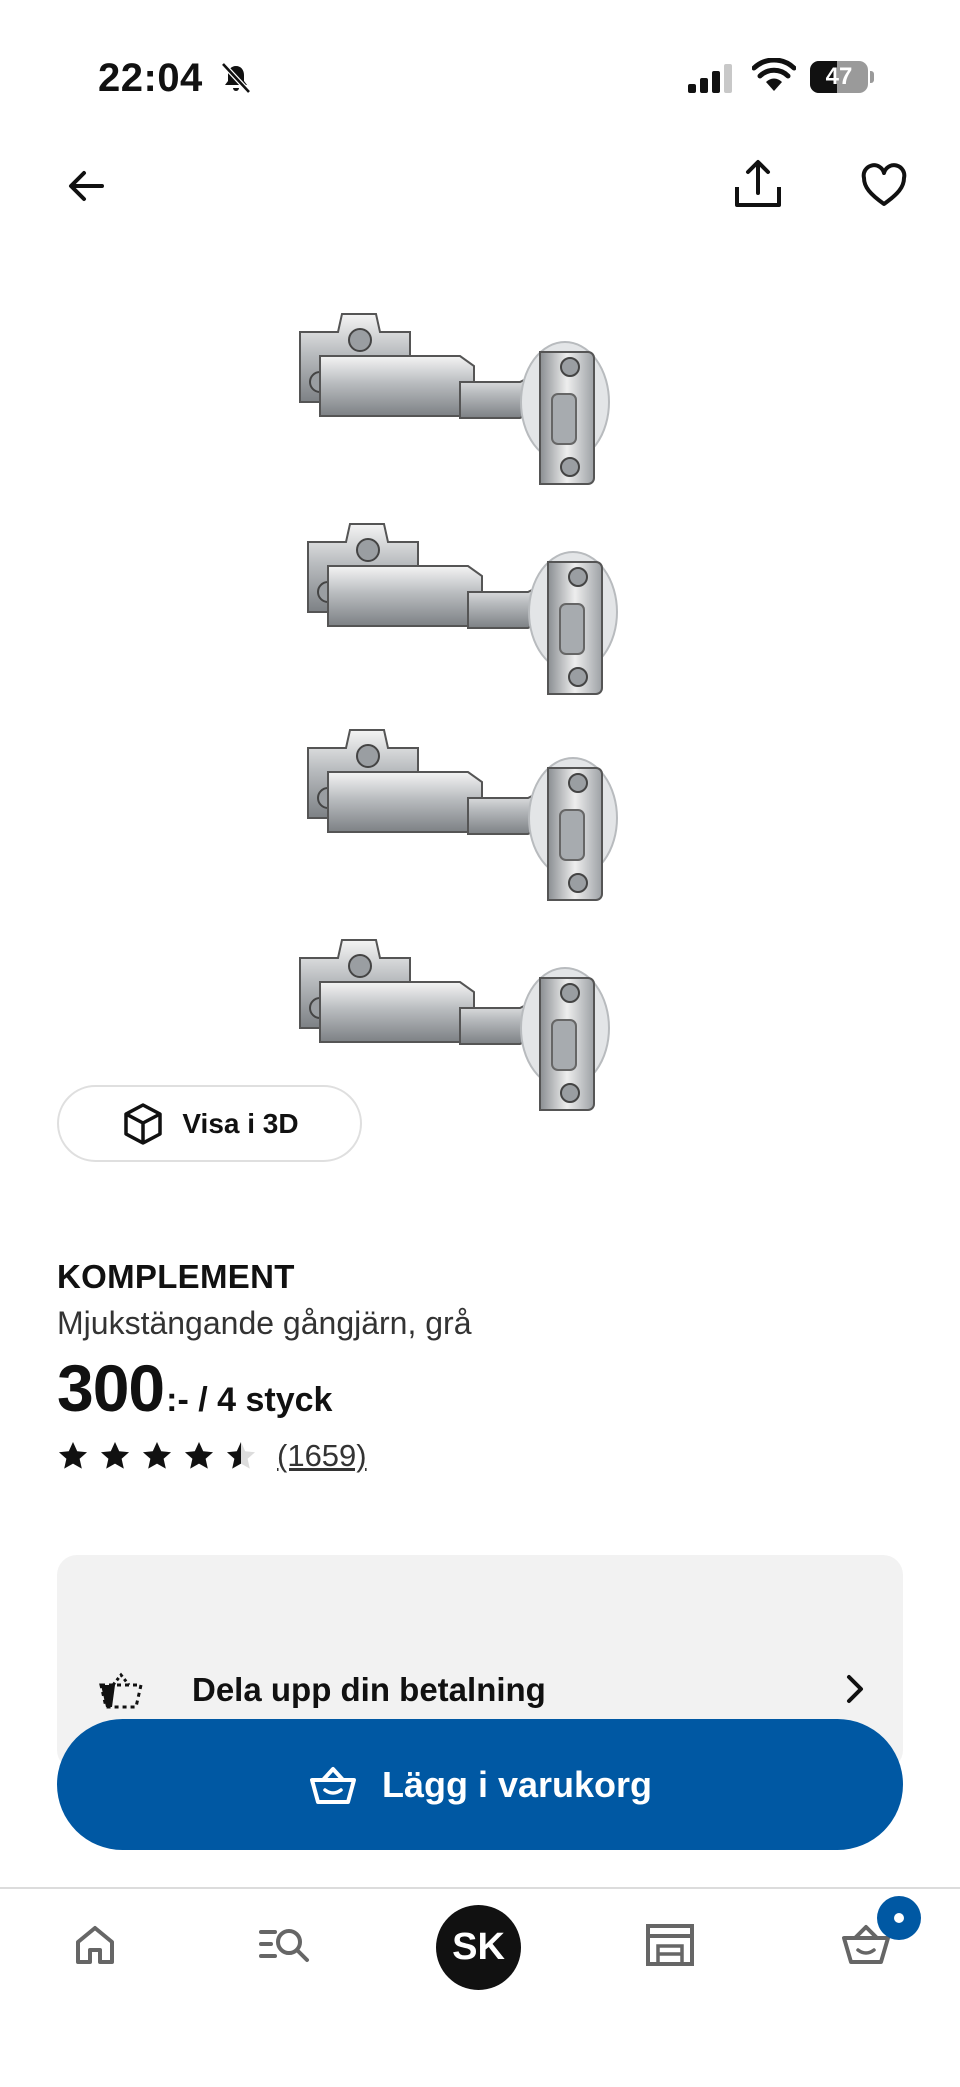 This screenshot has width=960, height=2087. Describe the element at coordinates (236, 78) in the screenshot. I see `bell-muted-icon` at that location.